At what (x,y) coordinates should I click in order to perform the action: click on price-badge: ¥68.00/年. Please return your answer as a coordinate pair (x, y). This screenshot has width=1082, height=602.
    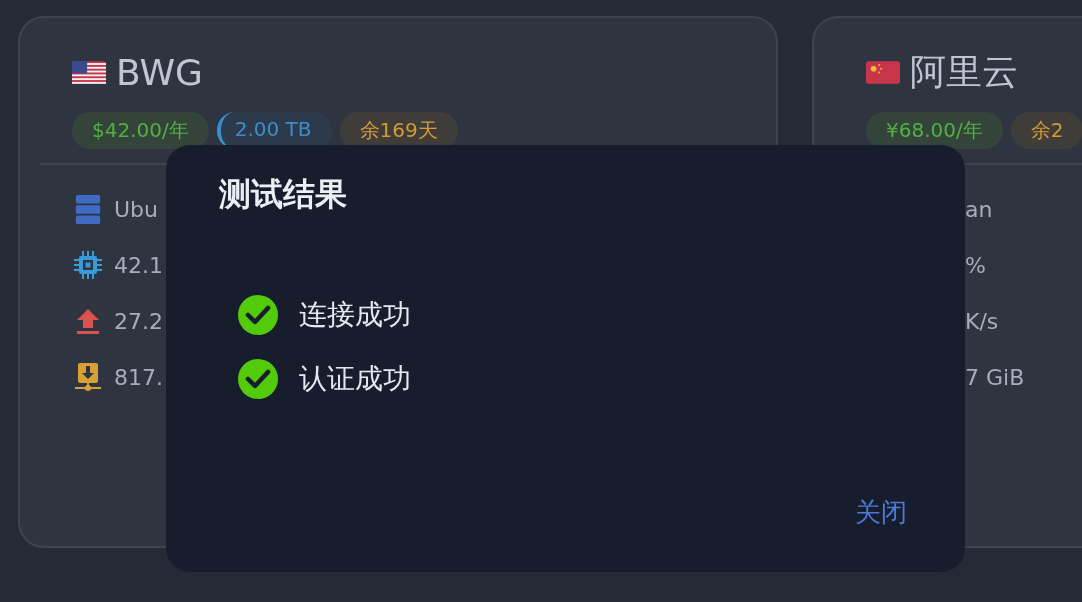
    Looking at the image, I should click on (934, 130).